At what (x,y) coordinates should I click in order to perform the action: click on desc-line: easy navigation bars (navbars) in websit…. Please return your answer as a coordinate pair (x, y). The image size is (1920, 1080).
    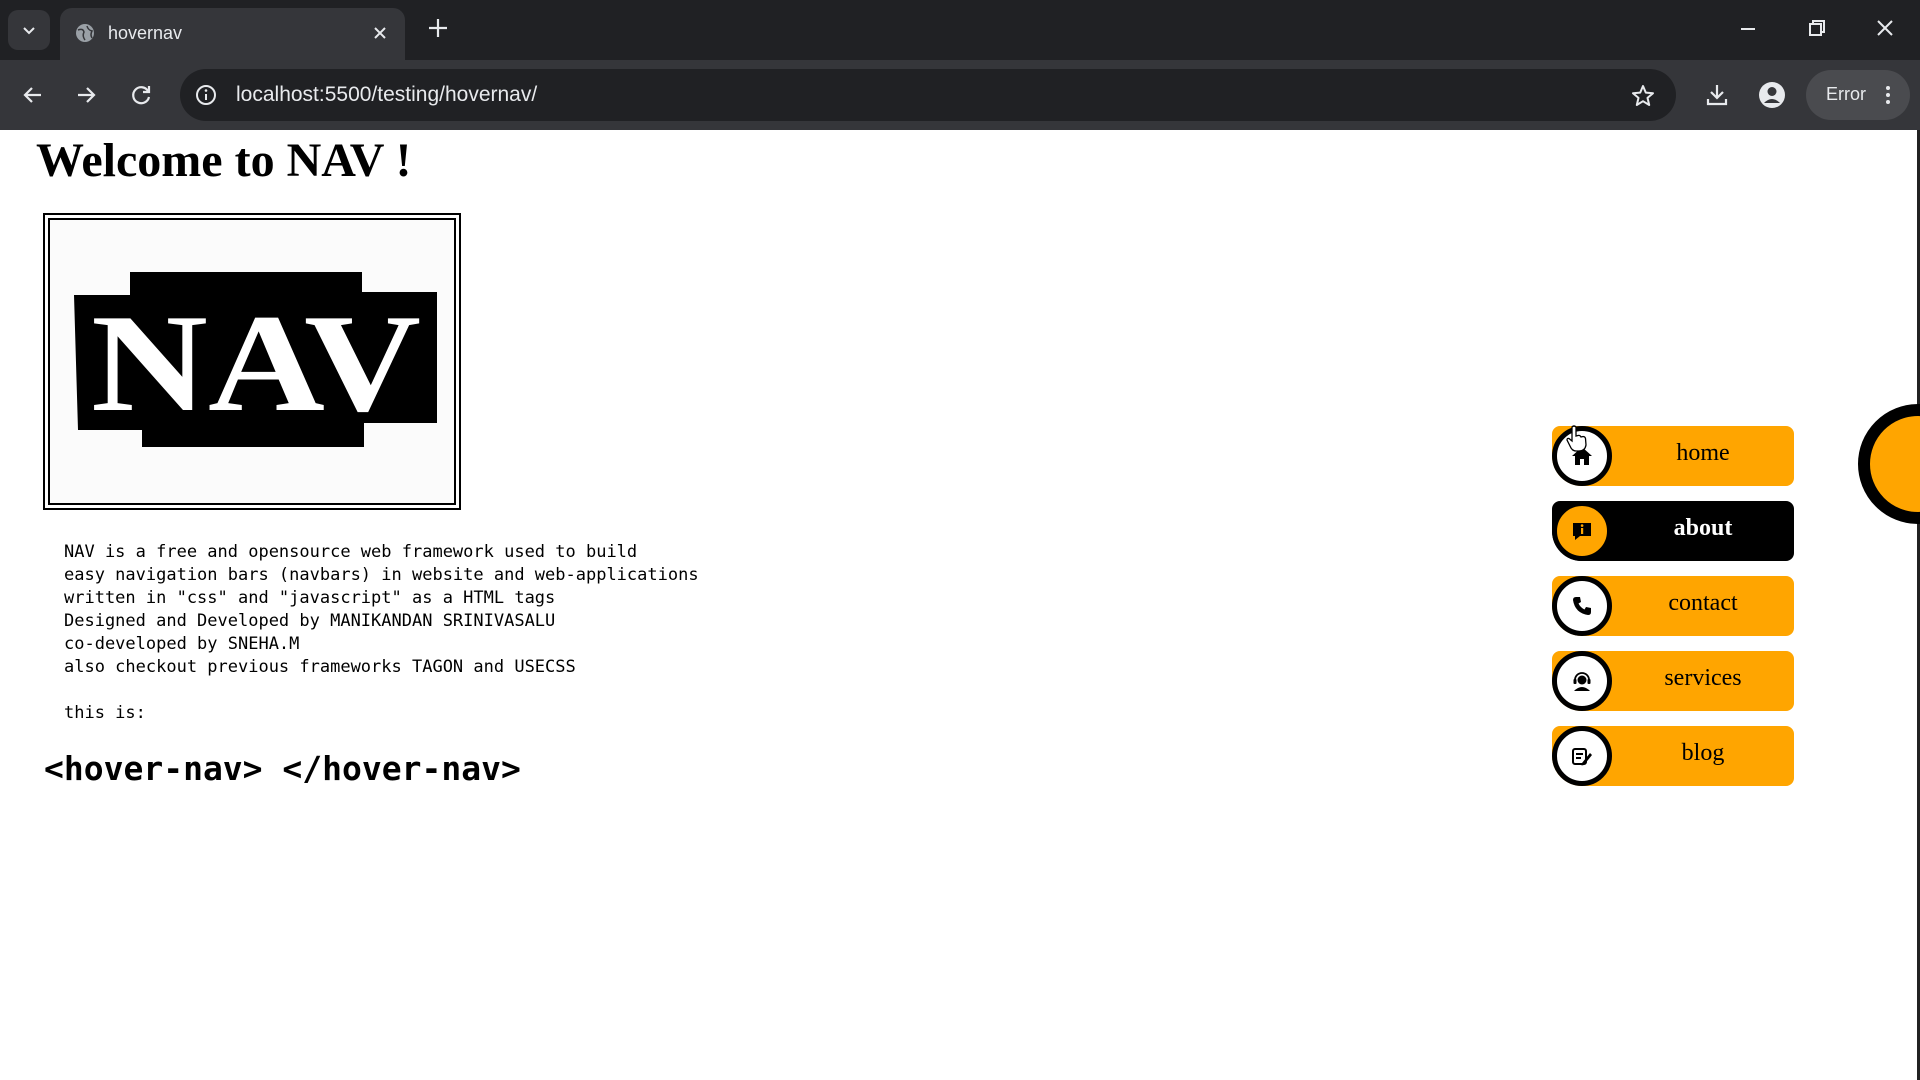
    Looking at the image, I should click on (381, 575).